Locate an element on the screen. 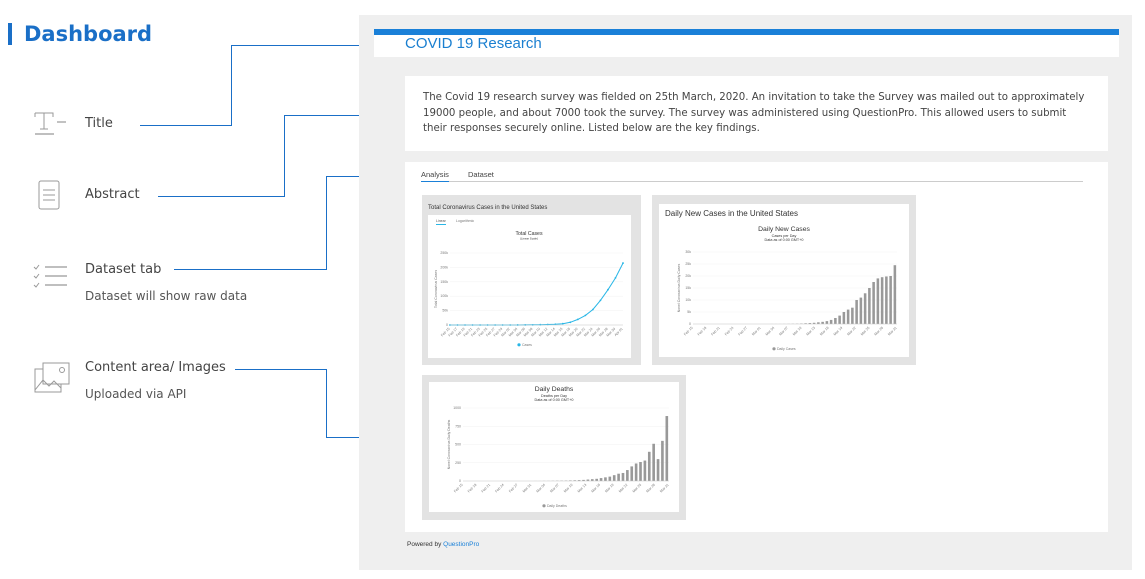 This screenshot has height=579, width=1145. legend-label: Daily Deaths is located at coordinates (557, 506).